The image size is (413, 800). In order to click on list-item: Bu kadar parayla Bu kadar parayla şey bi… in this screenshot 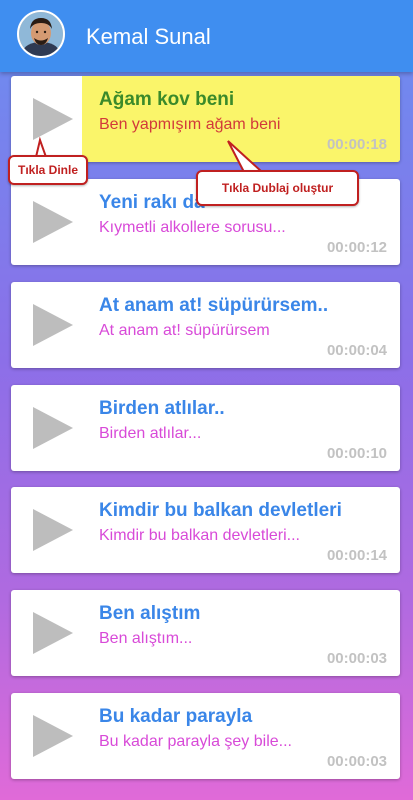, I will do `click(205, 736)`.